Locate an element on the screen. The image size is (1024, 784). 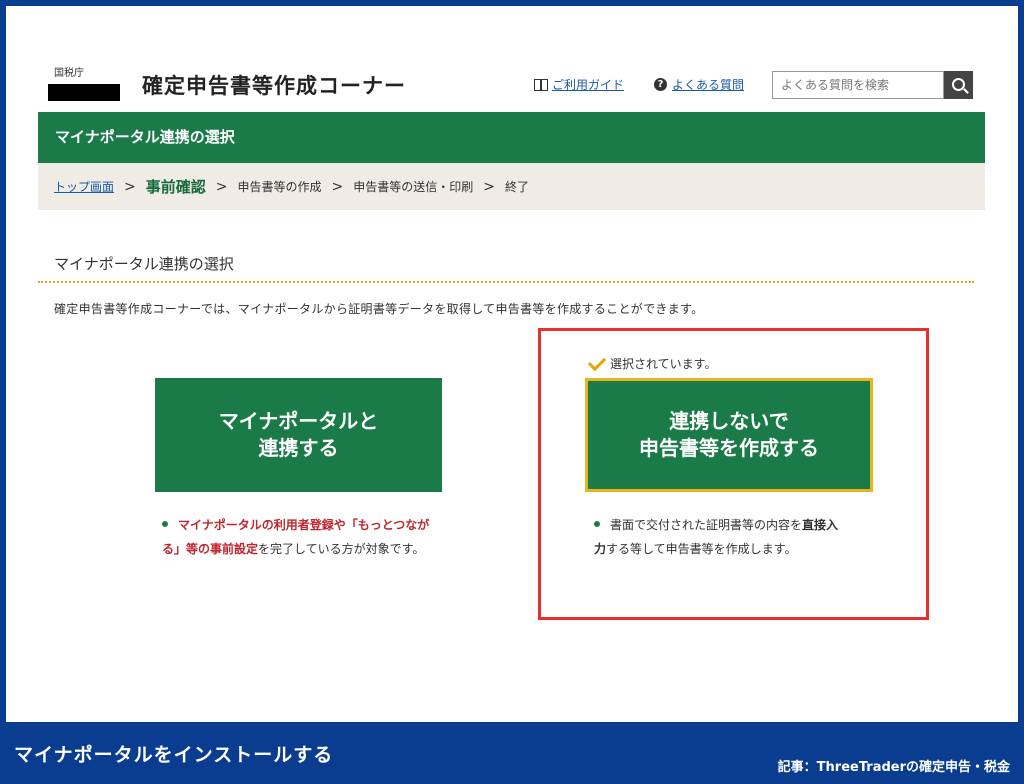
question-circle-icon: ? is located at coordinates (660, 84).